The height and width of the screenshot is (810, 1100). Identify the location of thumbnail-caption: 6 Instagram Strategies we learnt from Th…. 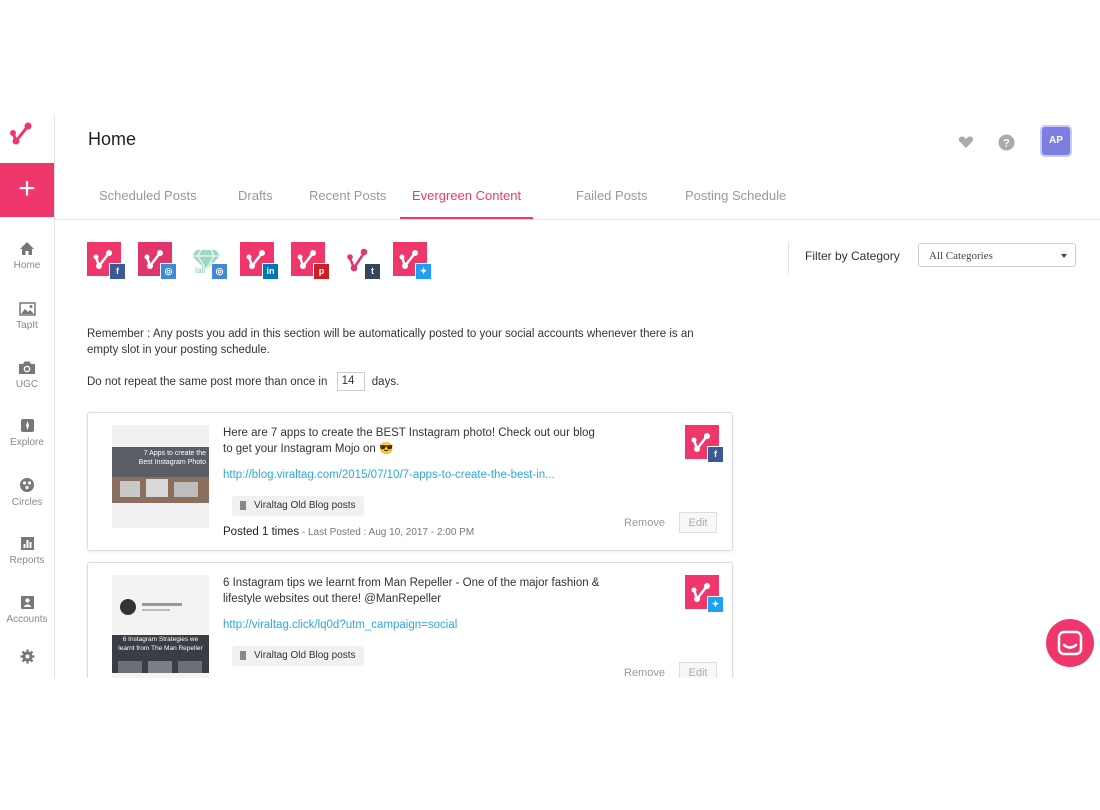
(160, 644).